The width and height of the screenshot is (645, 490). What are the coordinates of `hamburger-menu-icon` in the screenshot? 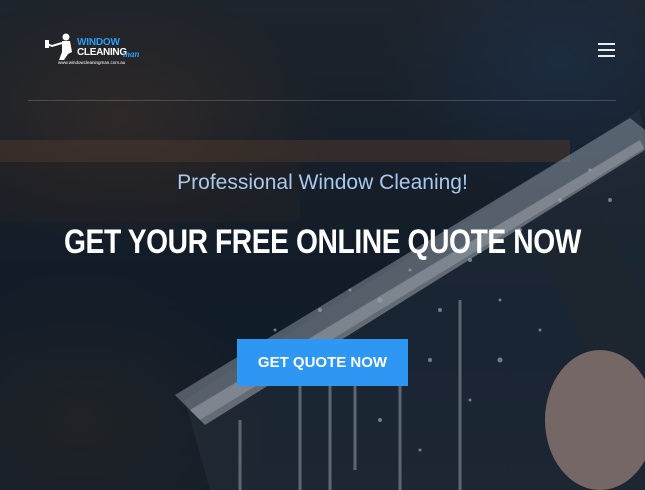 It's located at (606, 50).